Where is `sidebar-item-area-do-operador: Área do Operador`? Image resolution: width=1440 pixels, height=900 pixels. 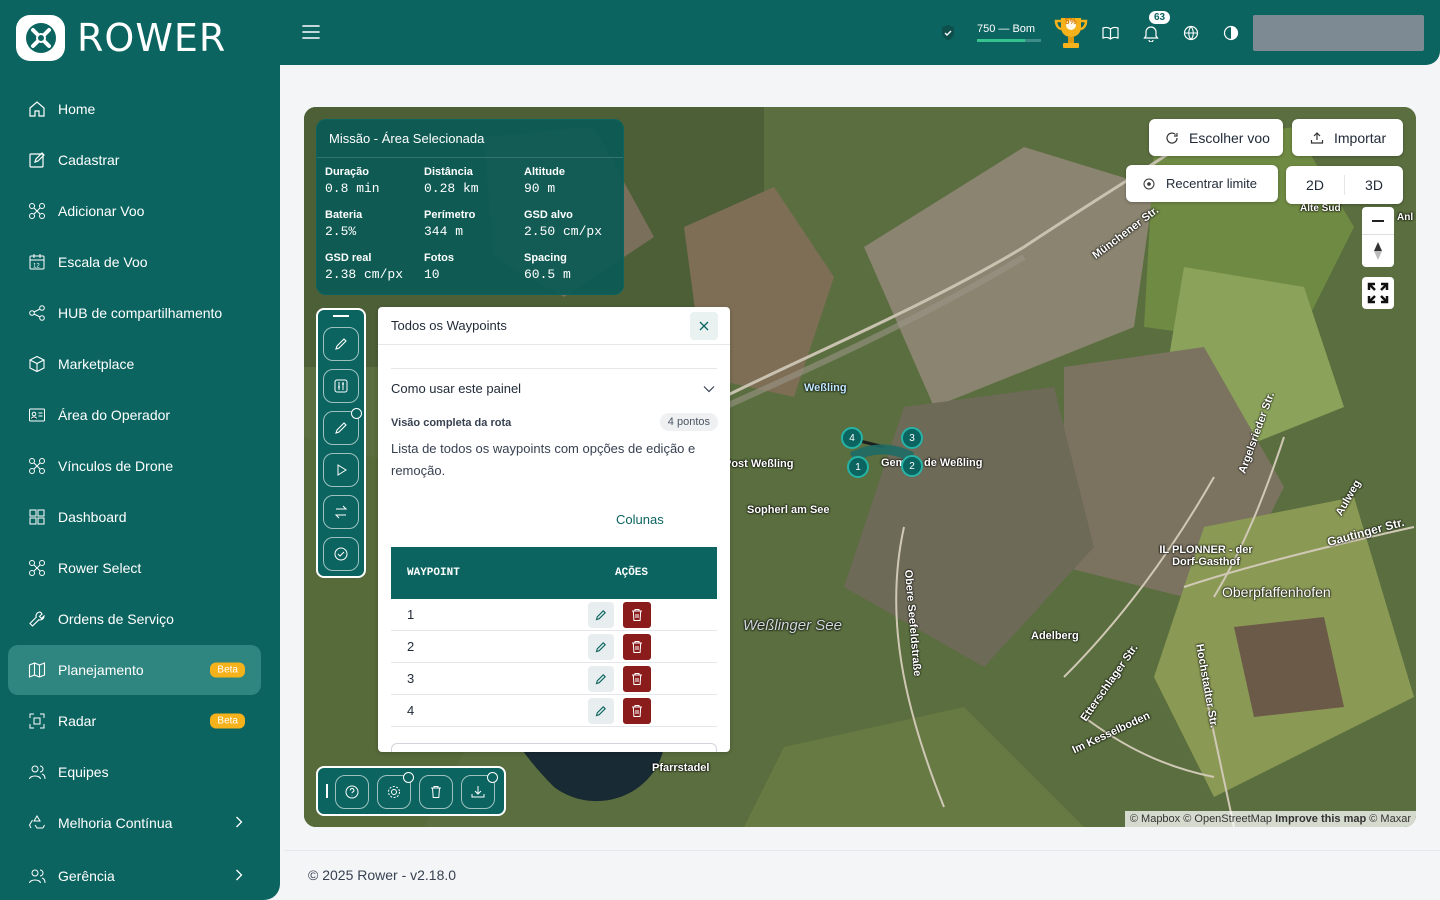
sidebar-item-area-do-operador: Área do Operador is located at coordinates (134, 415).